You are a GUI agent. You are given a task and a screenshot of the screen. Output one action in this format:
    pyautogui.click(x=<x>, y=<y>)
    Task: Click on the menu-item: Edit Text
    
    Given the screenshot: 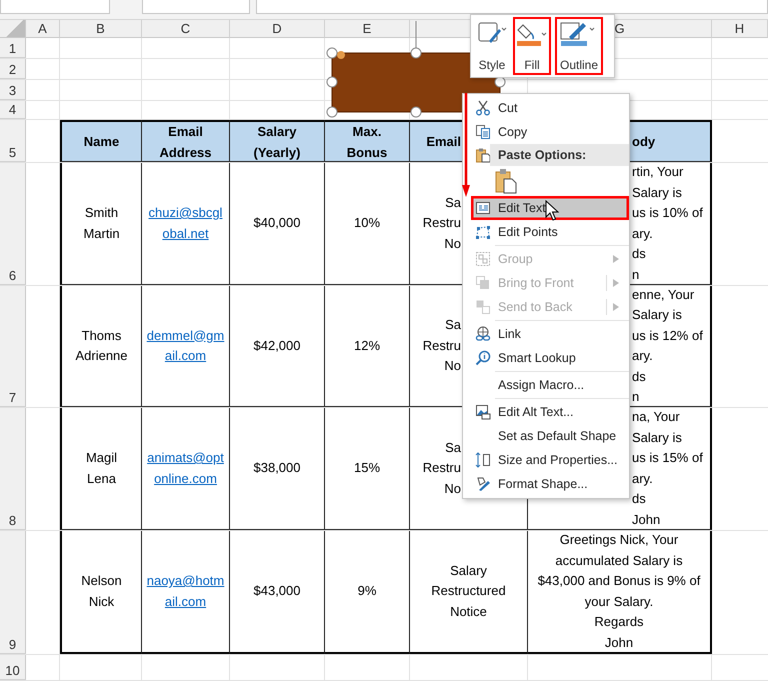 What is the action you would take?
    pyautogui.click(x=550, y=208)
    